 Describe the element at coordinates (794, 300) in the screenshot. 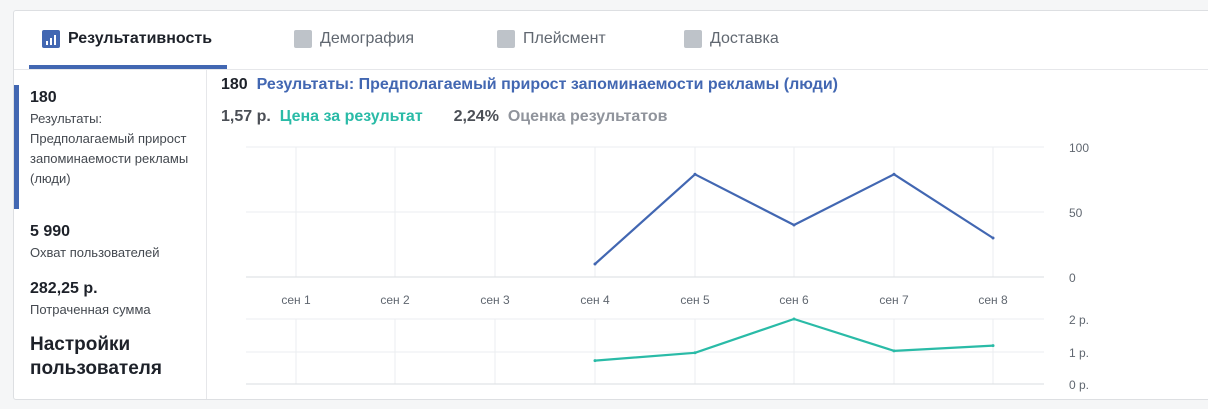

I see `x-tick-label: сен 6` at that location.